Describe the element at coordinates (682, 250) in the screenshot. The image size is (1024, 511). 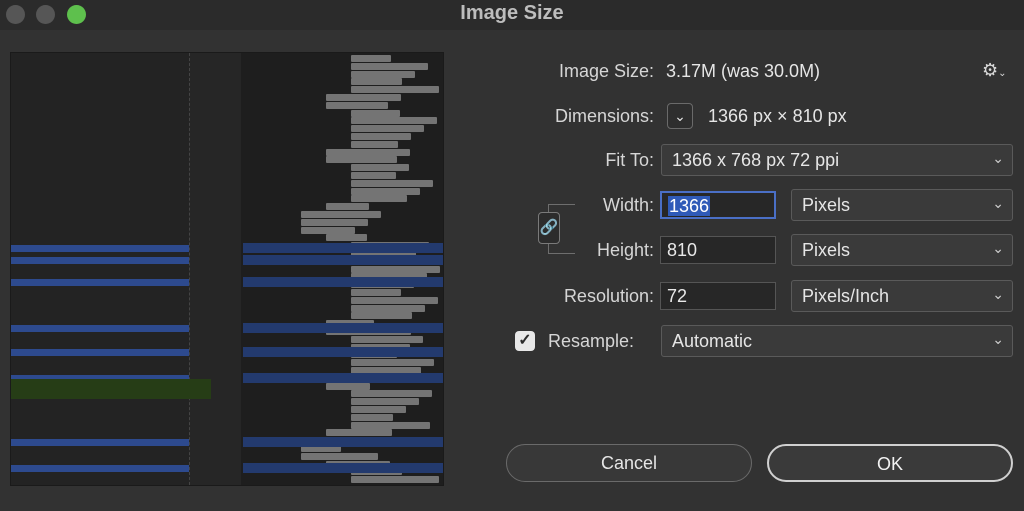
I see `height-value: 810` at that location.